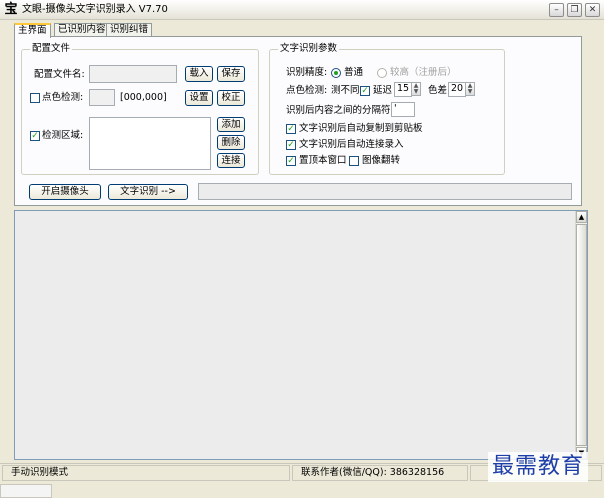 The width and height of the screenshot is (612, 498). Describe the element at coordinates (35, 98) in the screenshot. I see `color-detect-checkbox` at that location.